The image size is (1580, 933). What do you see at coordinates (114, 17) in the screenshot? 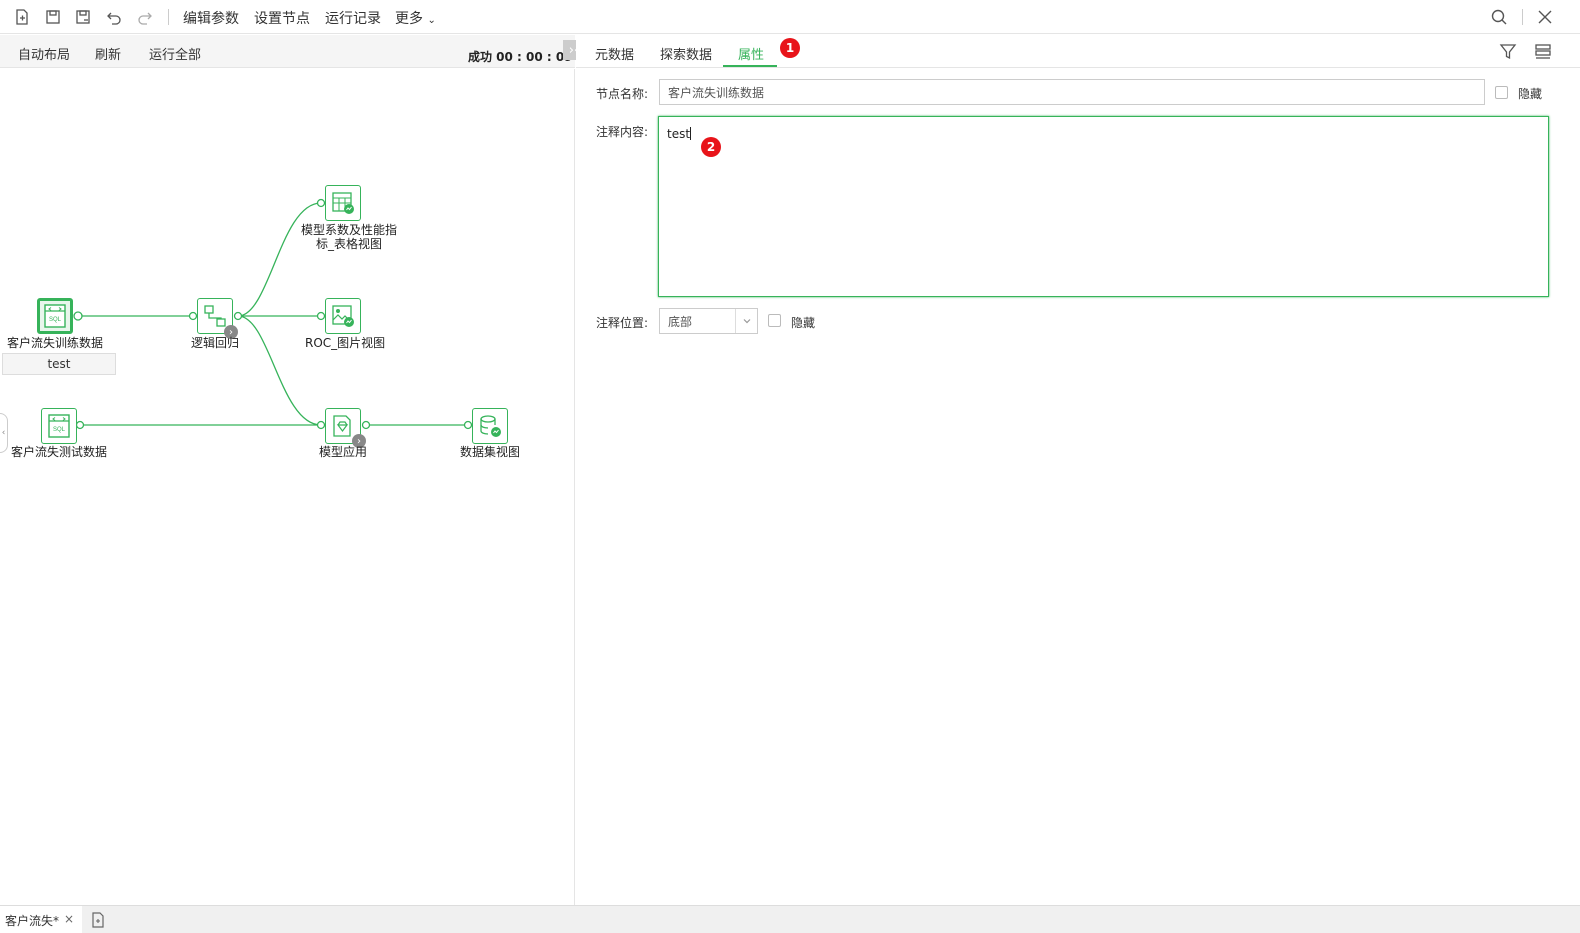
I see `undo-icon` at bounding box center [114, 17].